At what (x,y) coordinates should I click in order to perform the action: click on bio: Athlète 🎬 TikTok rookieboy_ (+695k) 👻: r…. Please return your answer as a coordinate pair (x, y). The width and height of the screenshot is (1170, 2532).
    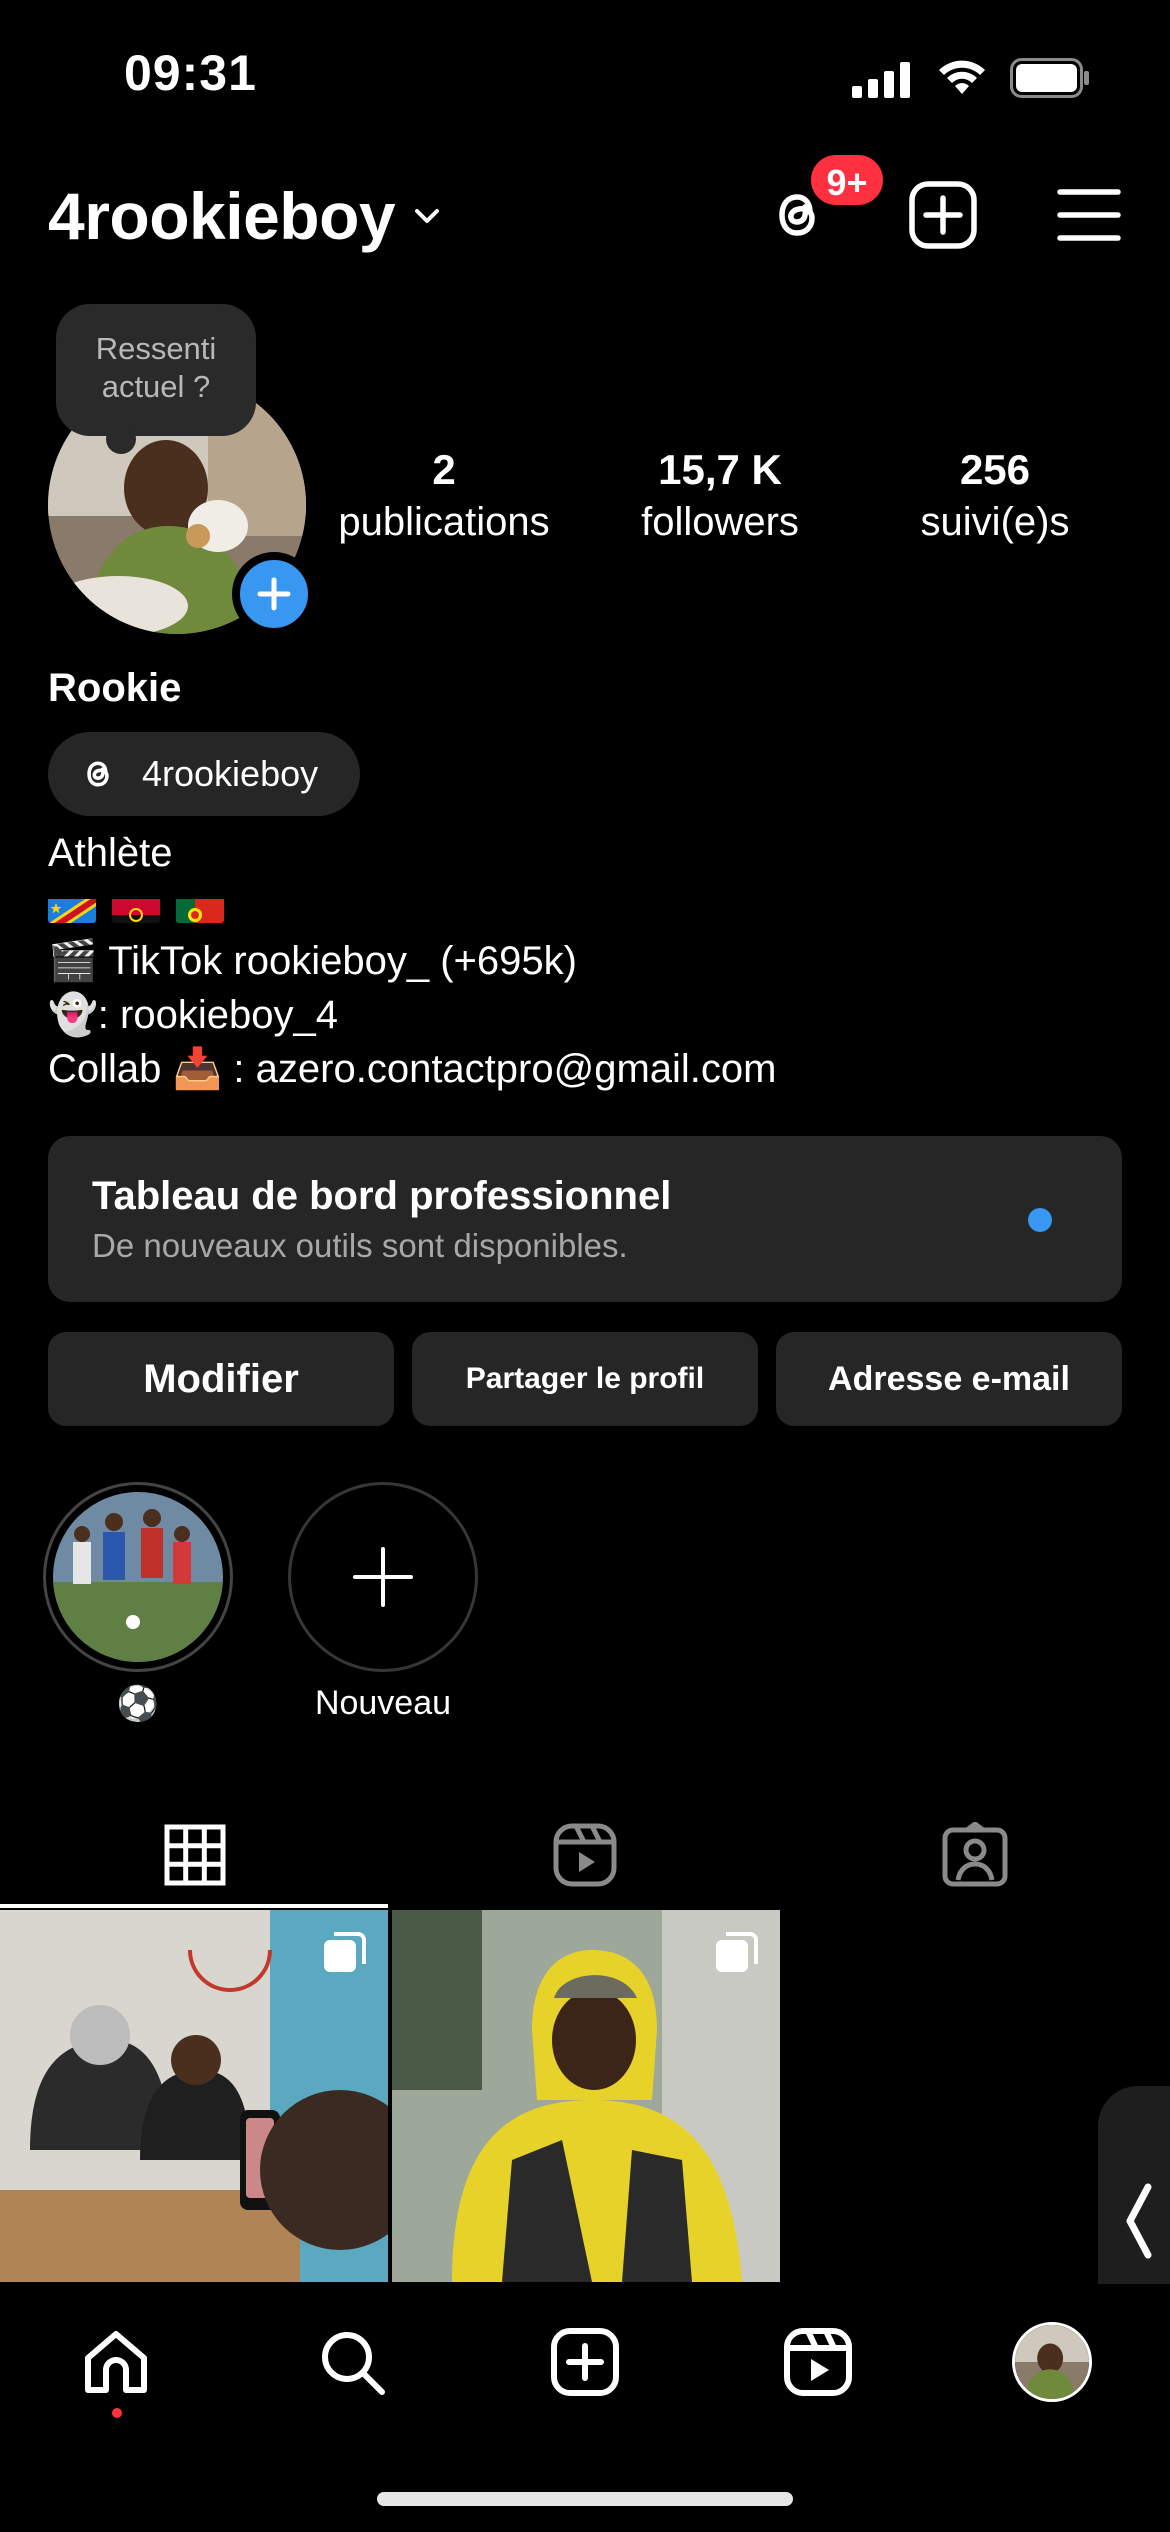
    Looking at the image, I should click on (412, 961).